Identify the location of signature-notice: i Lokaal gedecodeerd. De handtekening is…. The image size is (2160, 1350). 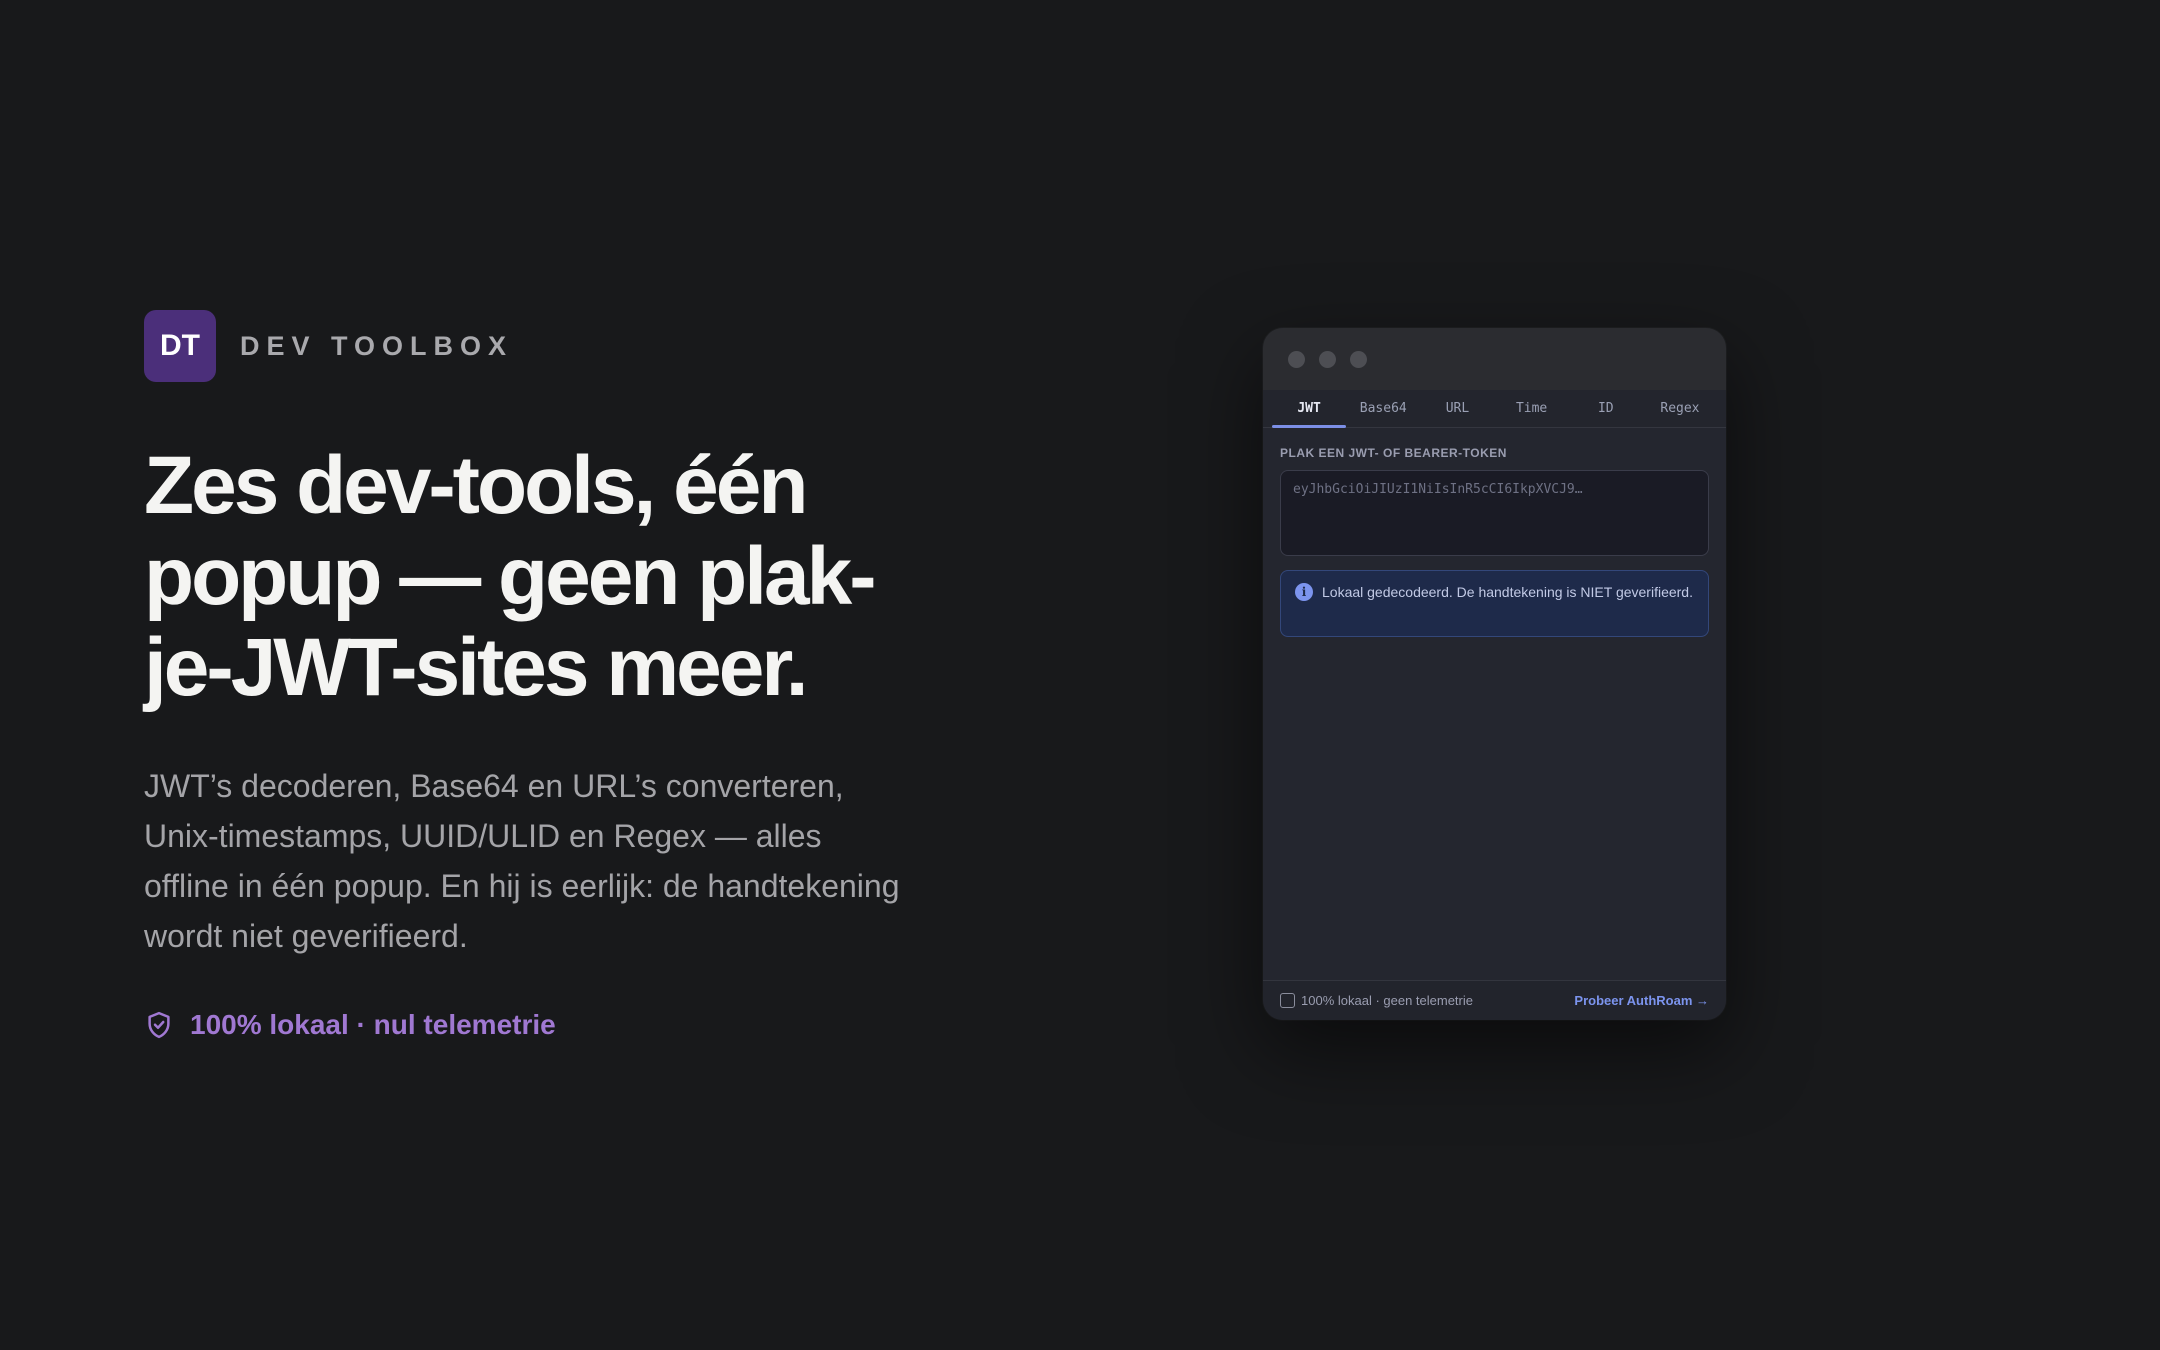
(1494, 603).